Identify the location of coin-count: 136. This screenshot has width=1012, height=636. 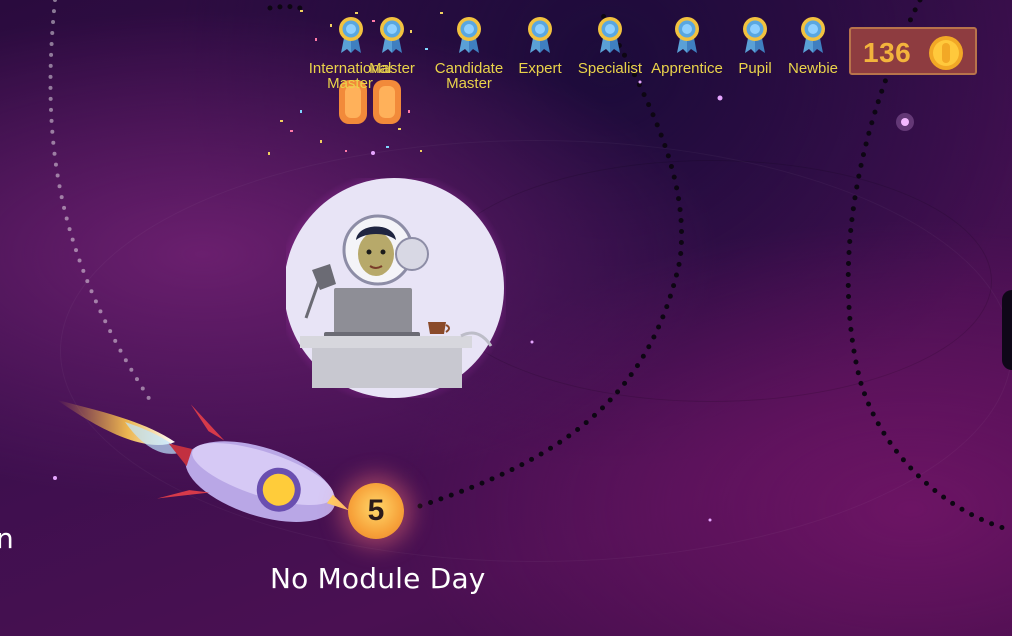
(887, 52).